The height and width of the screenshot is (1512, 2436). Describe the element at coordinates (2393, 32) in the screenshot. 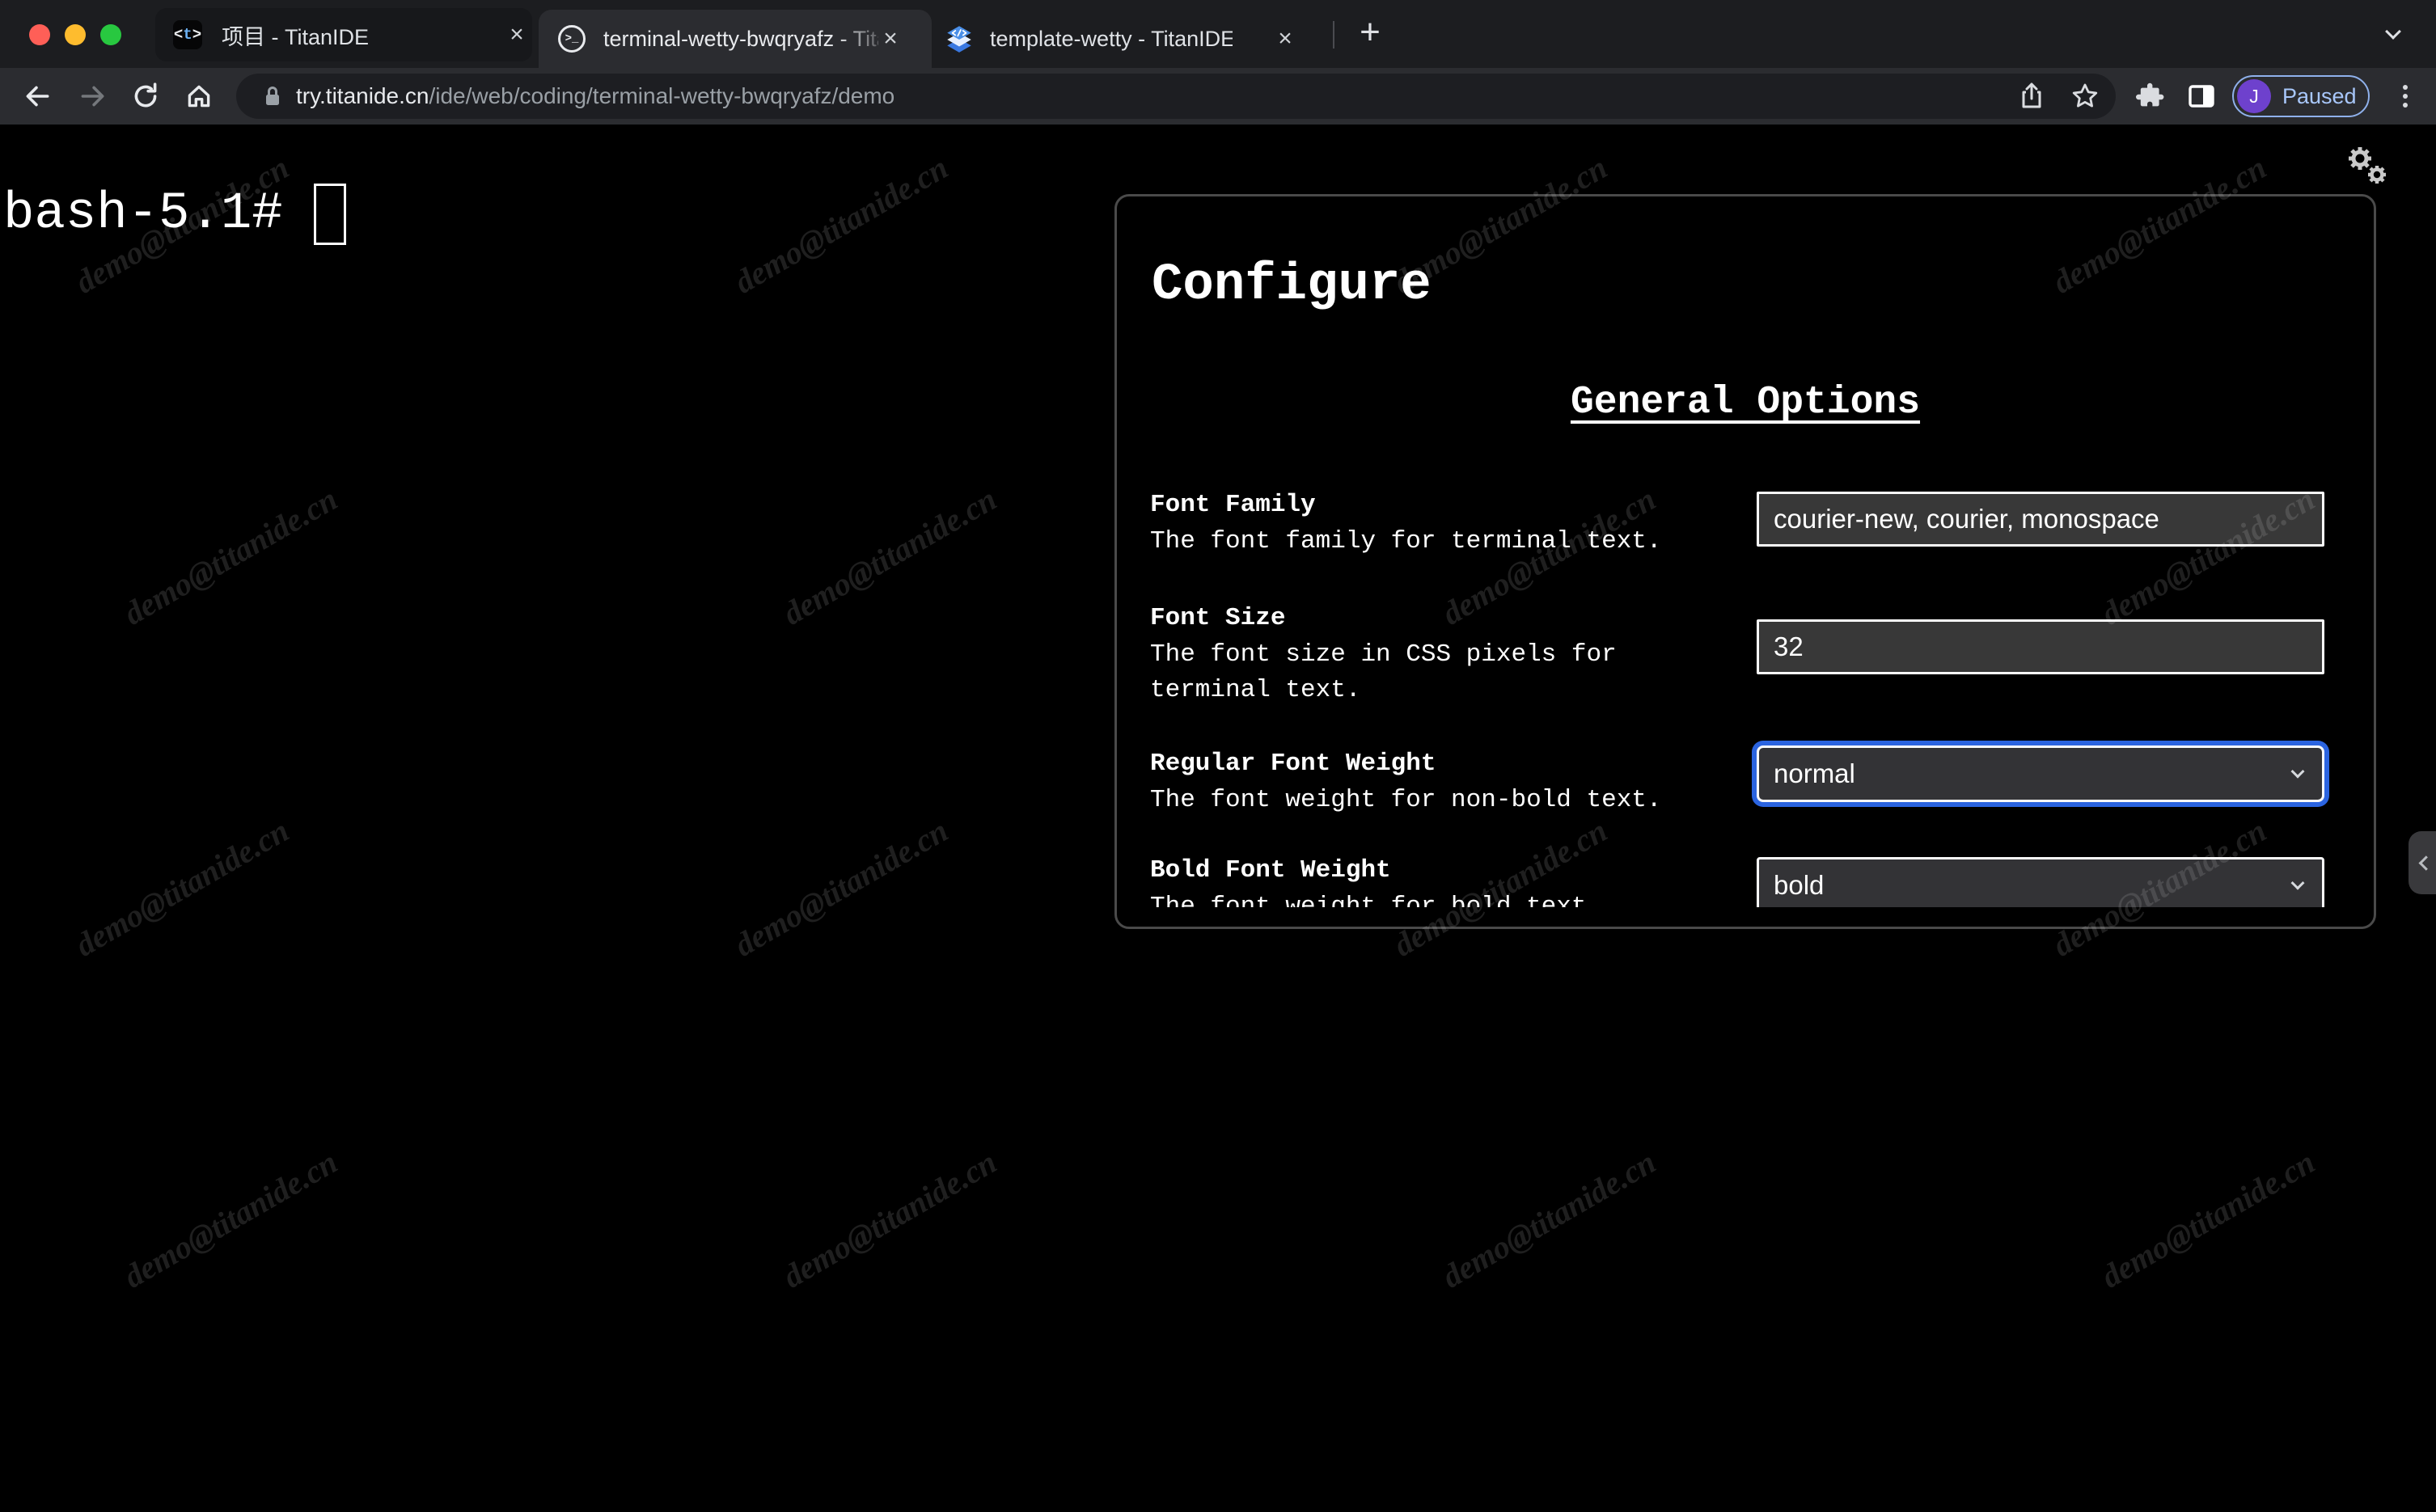

I see `tab-search-chevron-icon` at that location.